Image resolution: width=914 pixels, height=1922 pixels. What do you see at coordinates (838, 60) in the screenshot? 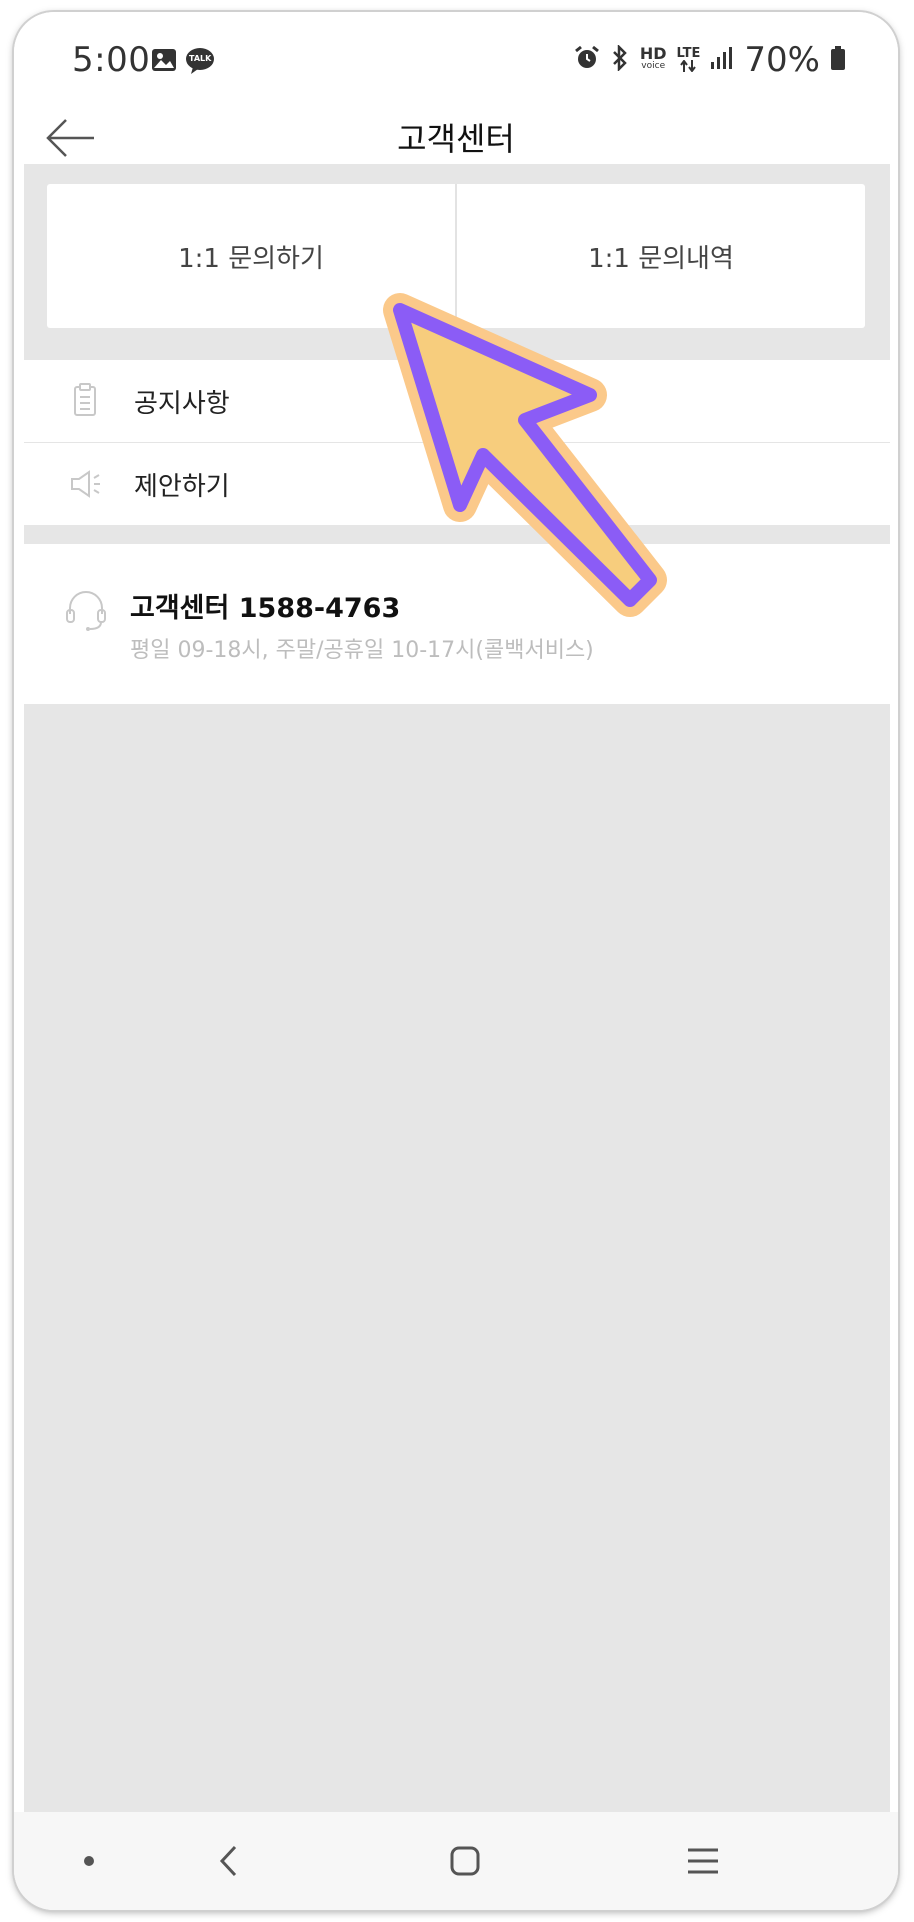
I see `battery-icon` at bounding box center [838, 60].